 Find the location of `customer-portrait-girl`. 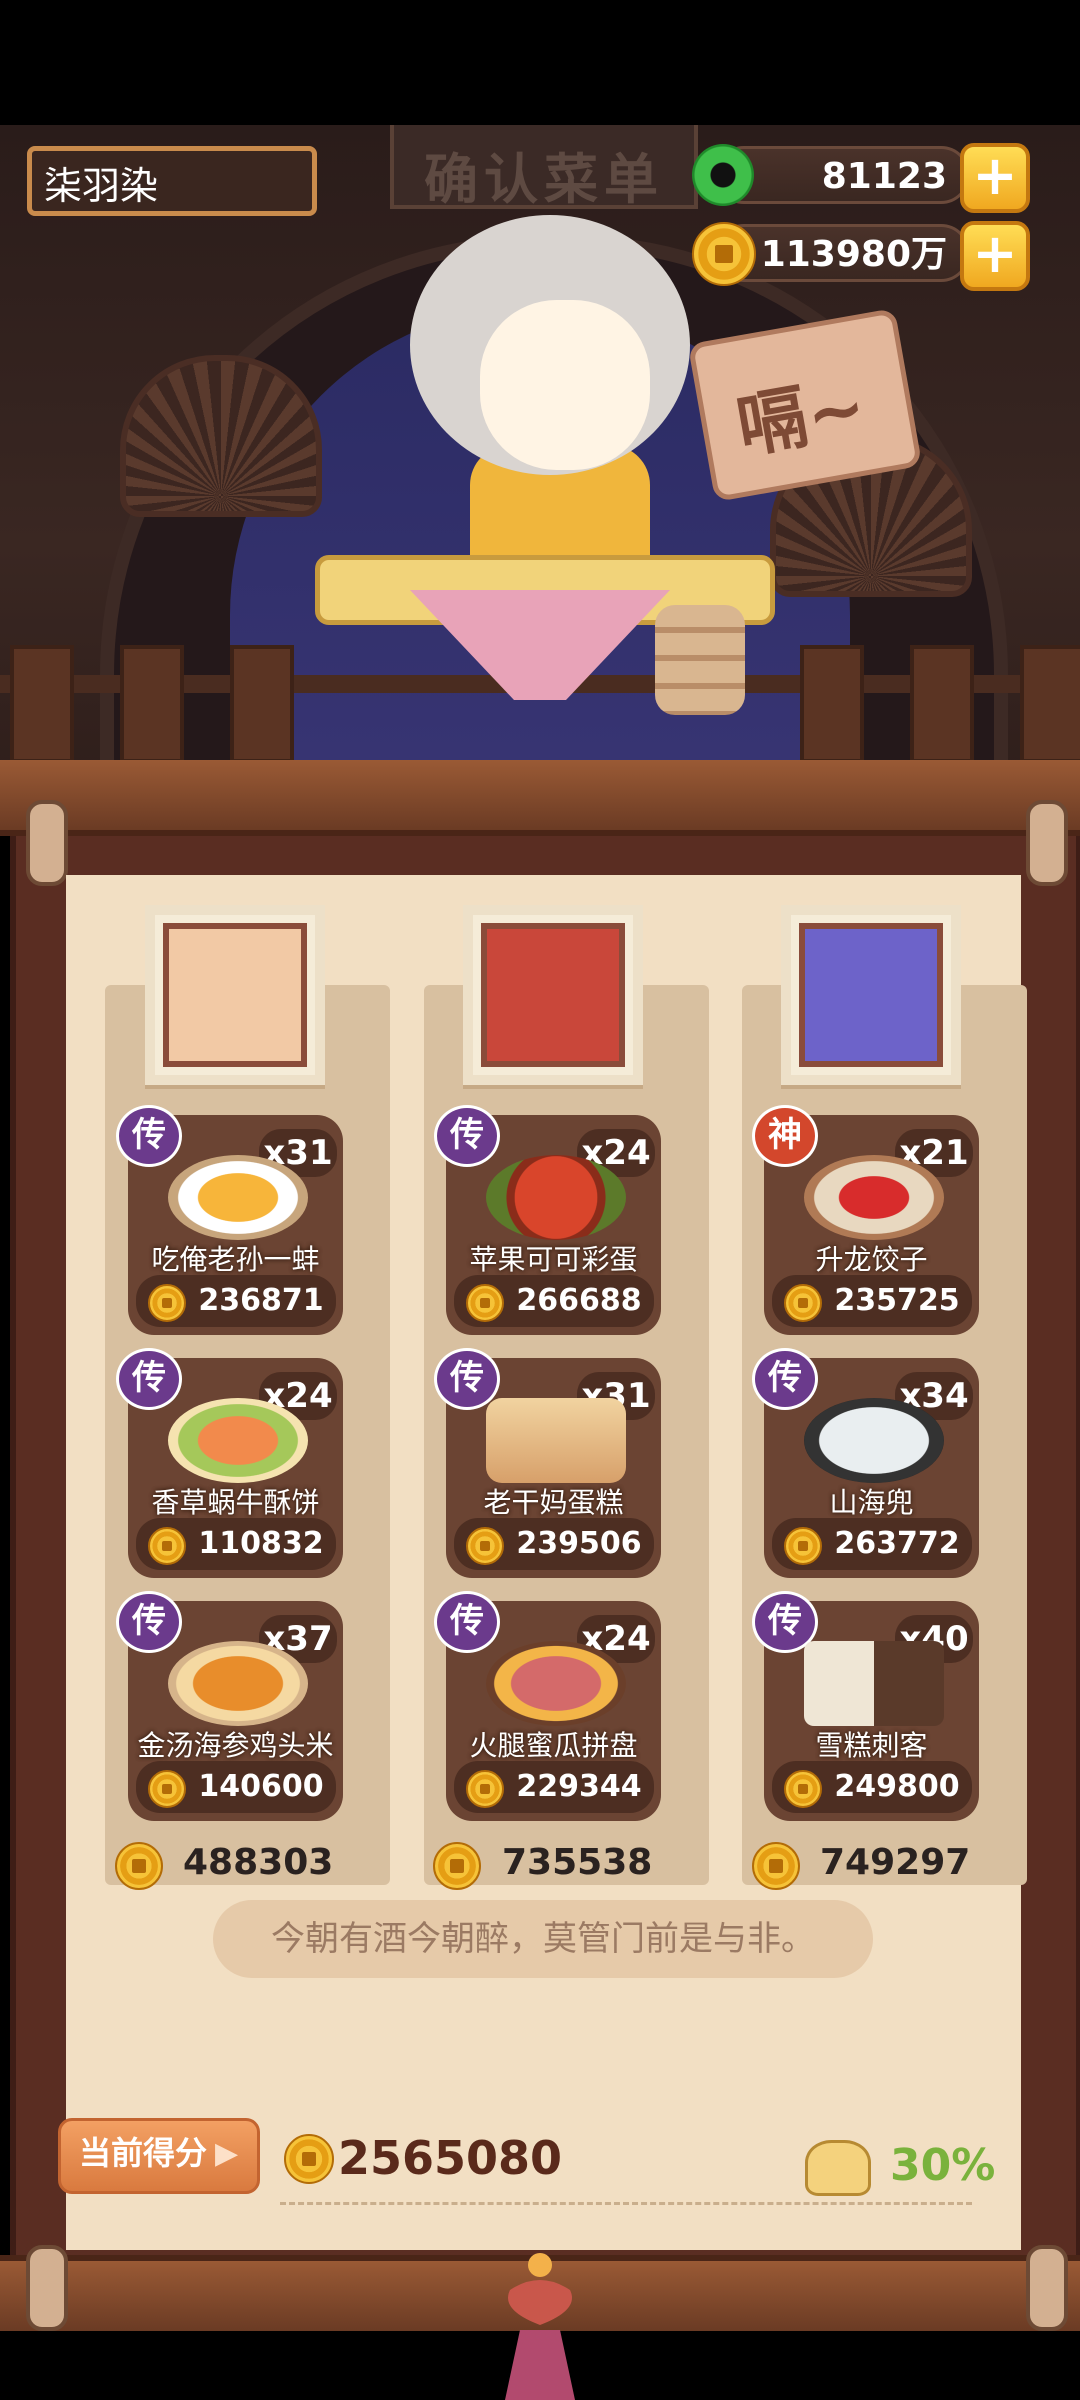

customer-portrait-girl is located at coordinates (235, 995).